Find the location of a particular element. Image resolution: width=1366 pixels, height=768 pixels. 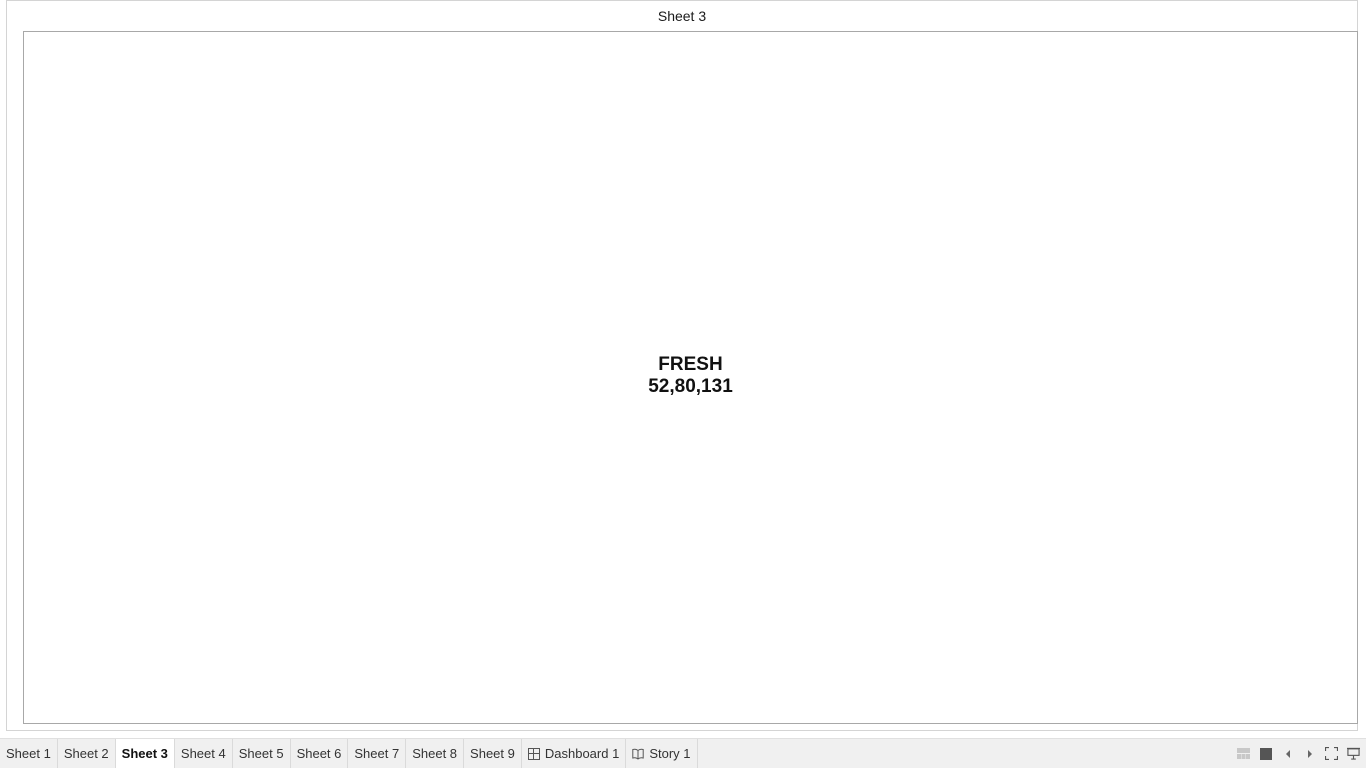

tab-dashboard-1: Dashboard 1 is located at coordinates (574, 753).